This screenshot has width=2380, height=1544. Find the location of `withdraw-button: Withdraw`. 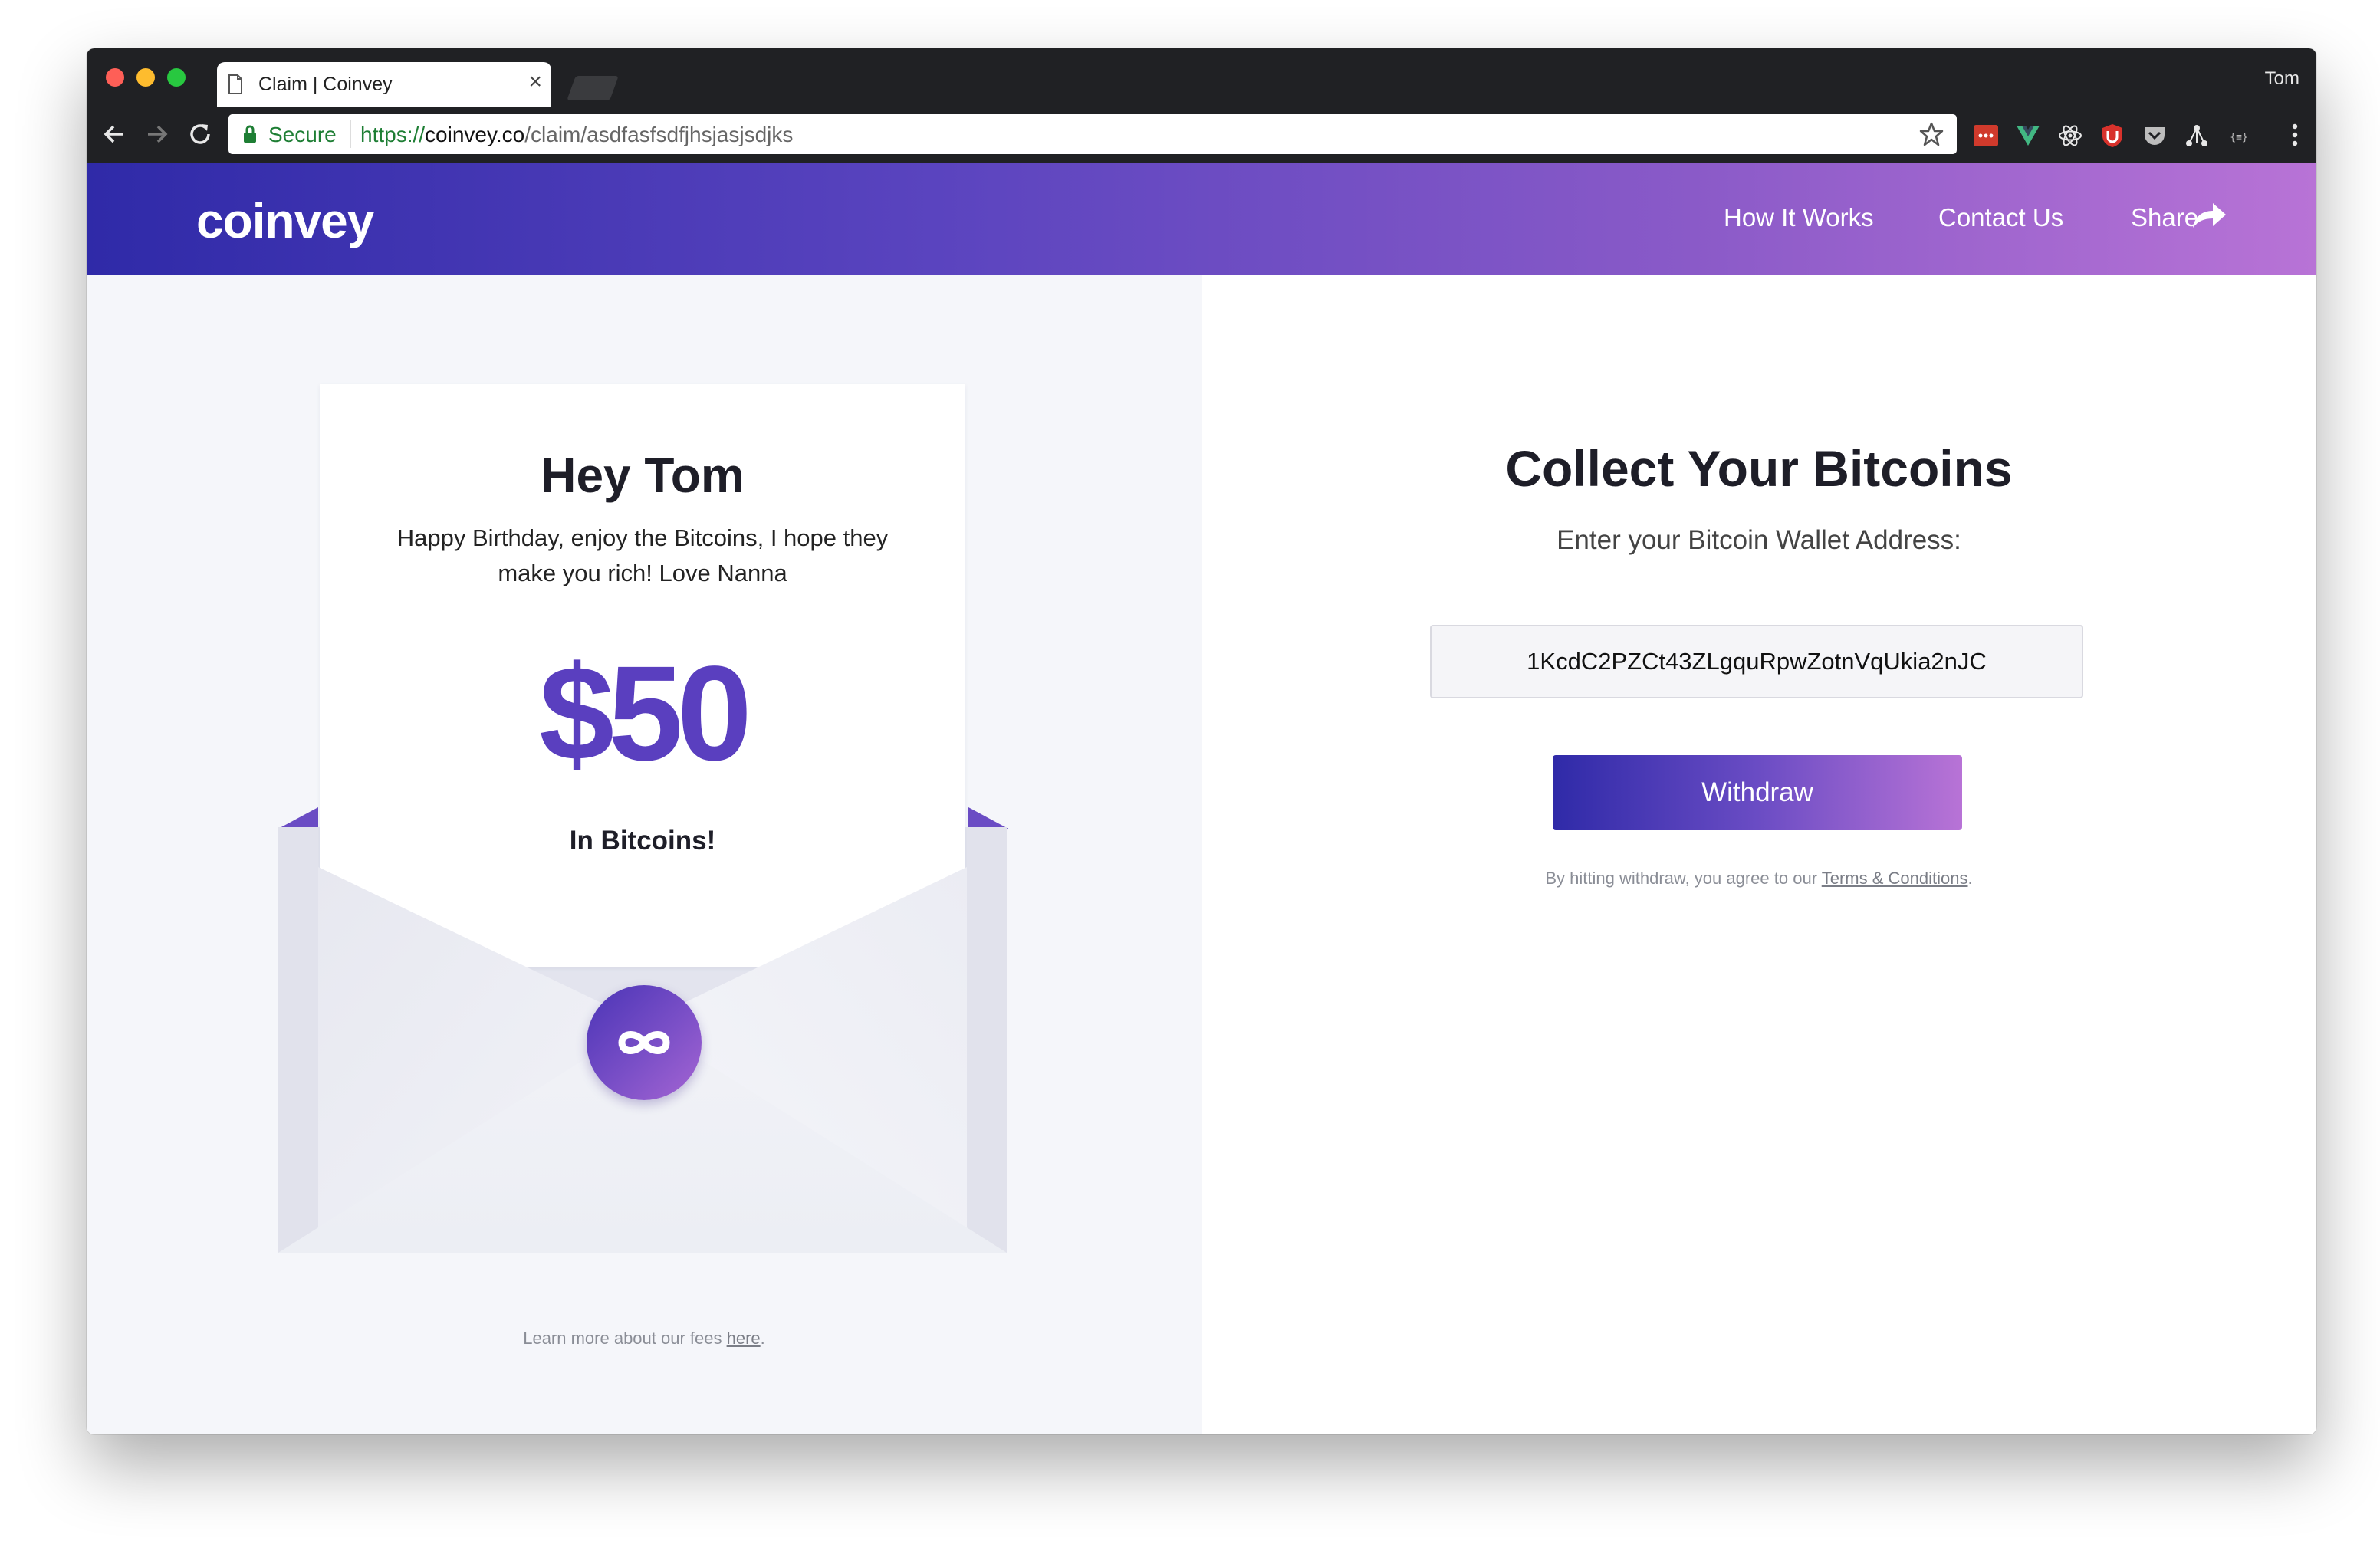

withdraw-button: Withdraw is located at coordinates (1757, 792).